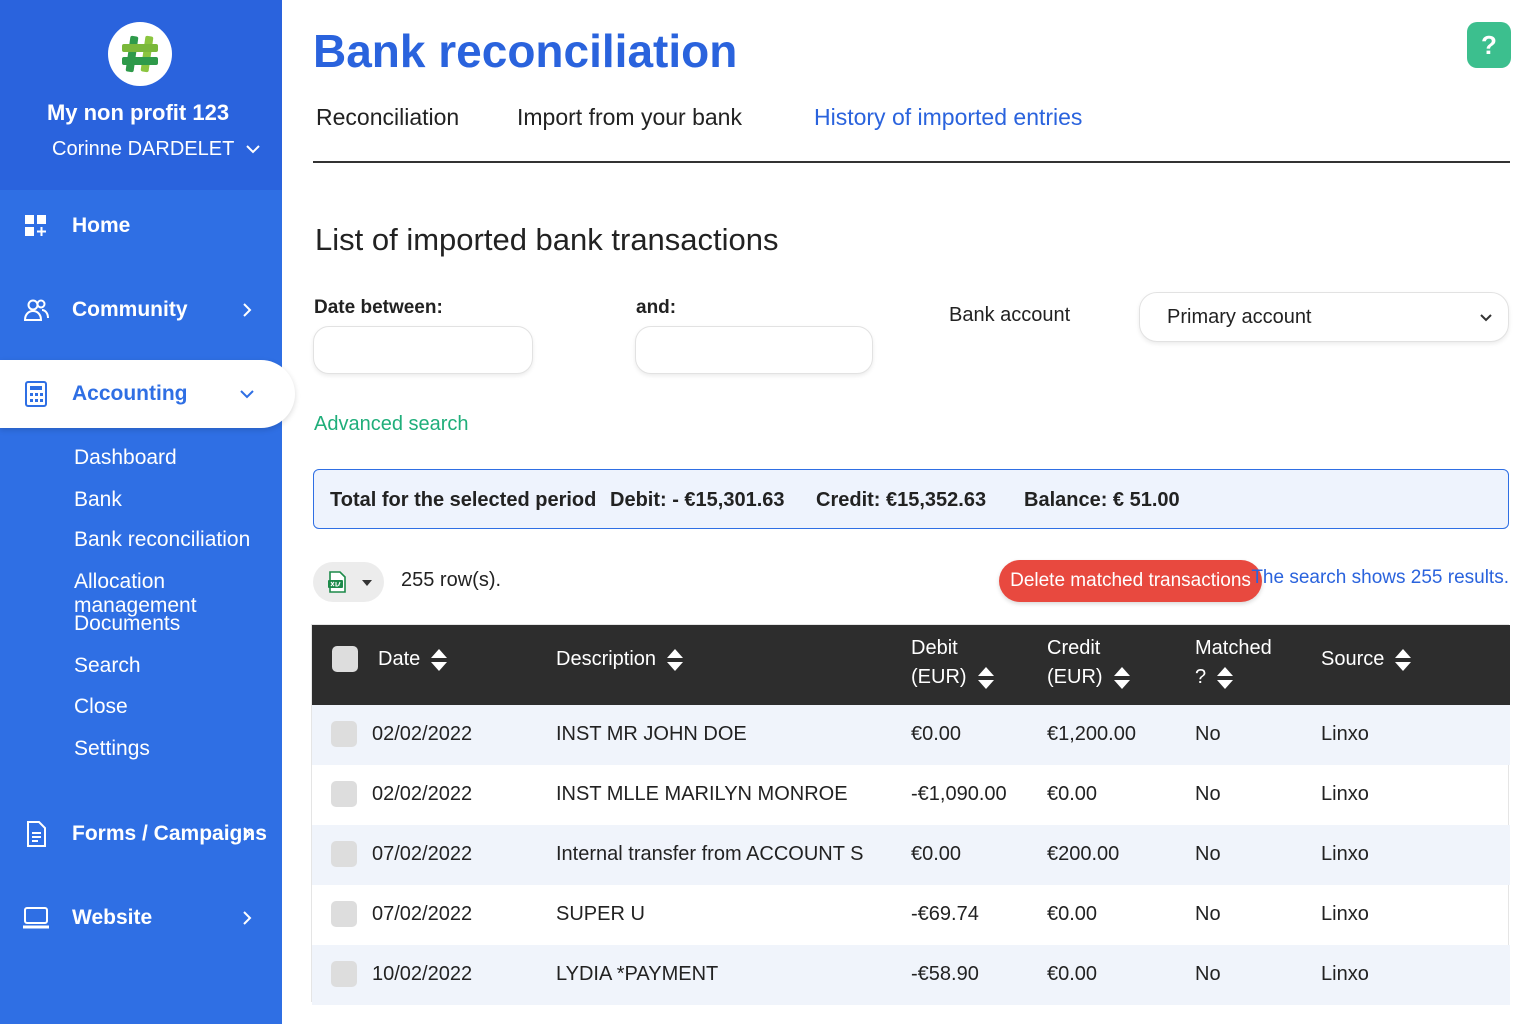 This screenshot has width=1536, height=1024. What do you see at coordinates (387, 117) in the screenshot?
I see `tab-reconciliation: Reconciliation` at bounding box center [387, 117].